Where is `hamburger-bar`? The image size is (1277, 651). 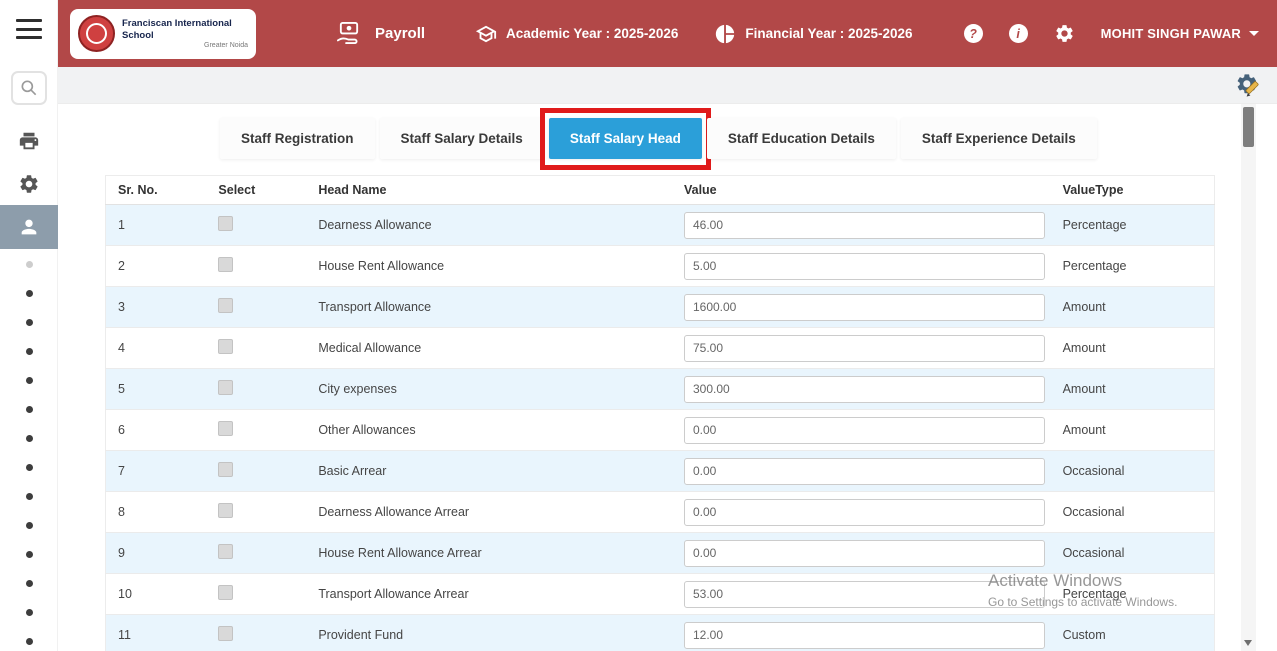
hamburger-bar is located at coordinates (29, 20).